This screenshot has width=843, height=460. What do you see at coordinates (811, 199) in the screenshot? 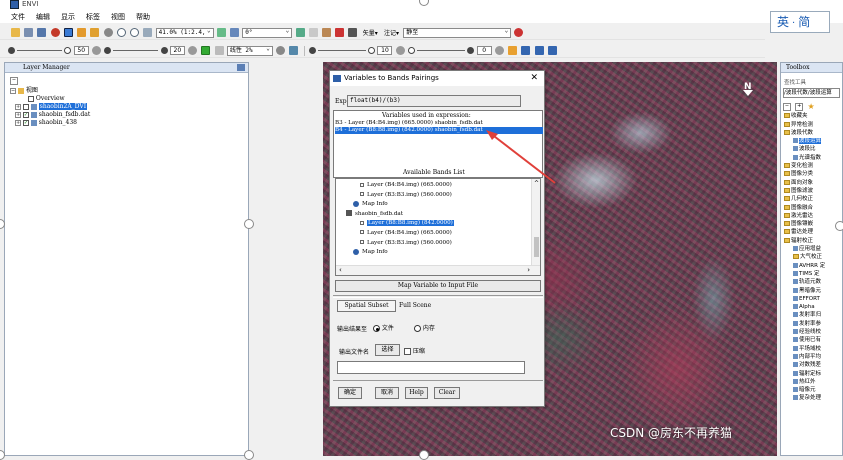
I see `toolbox-folder: 几何校正` at bounding box center [811, 199].